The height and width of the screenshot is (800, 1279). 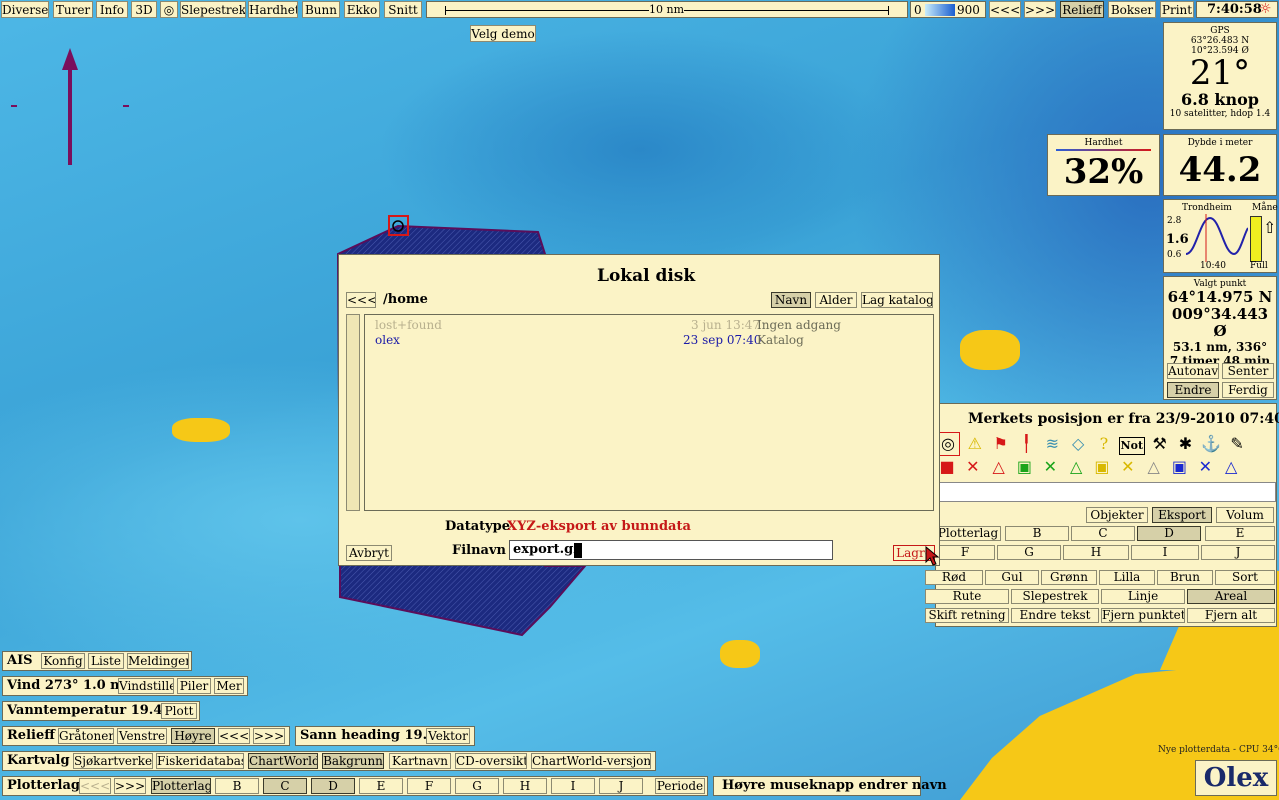 I want to click on datatype-value: XYZ-eksport av bunndata, so click(x=599, y=526).